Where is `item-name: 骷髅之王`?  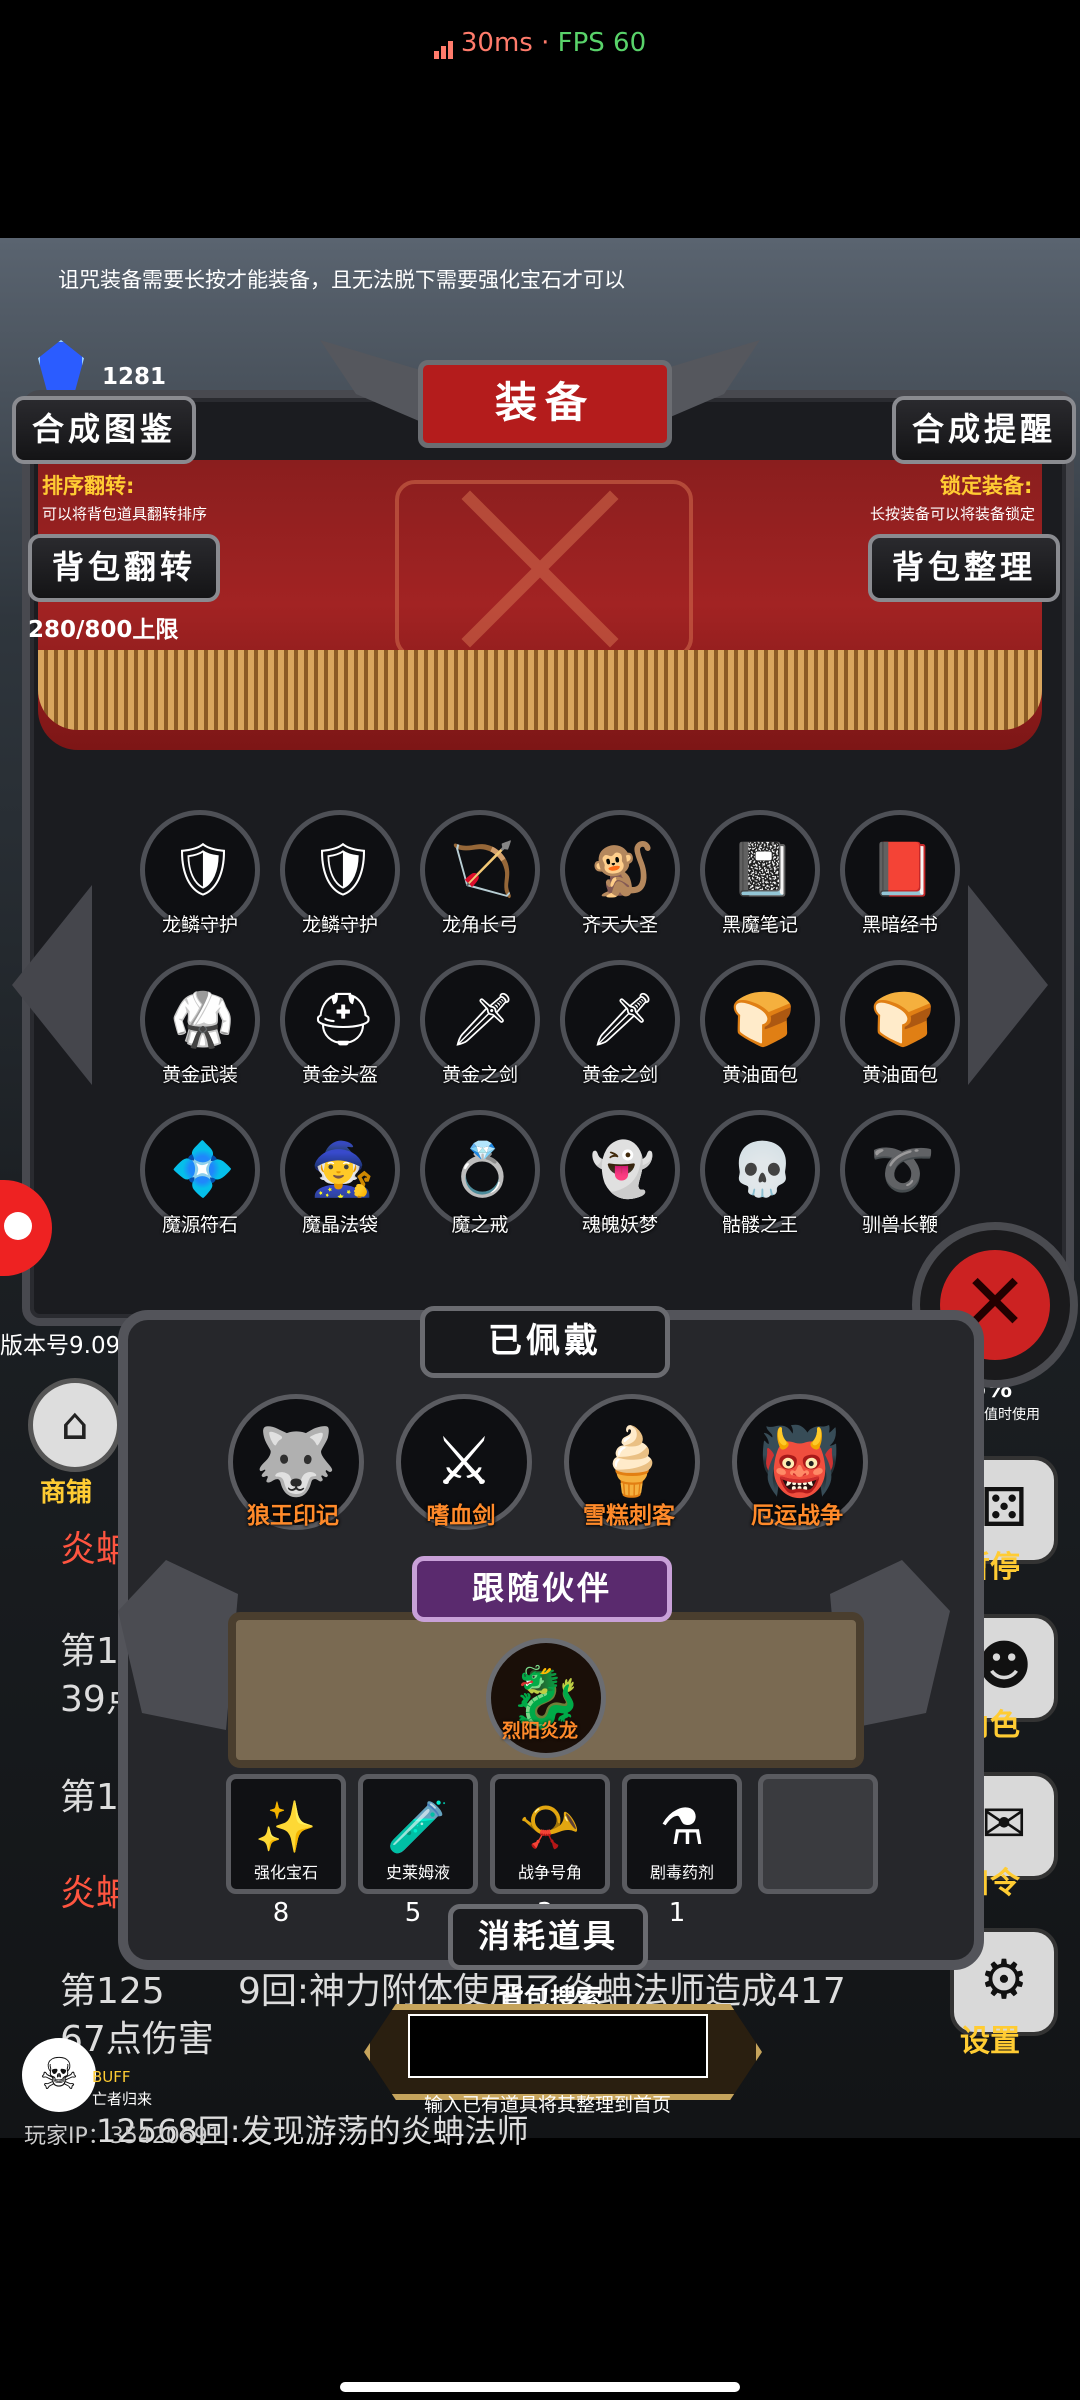
item-name: 骷髅之王 is located at coordinates (759, 1225).